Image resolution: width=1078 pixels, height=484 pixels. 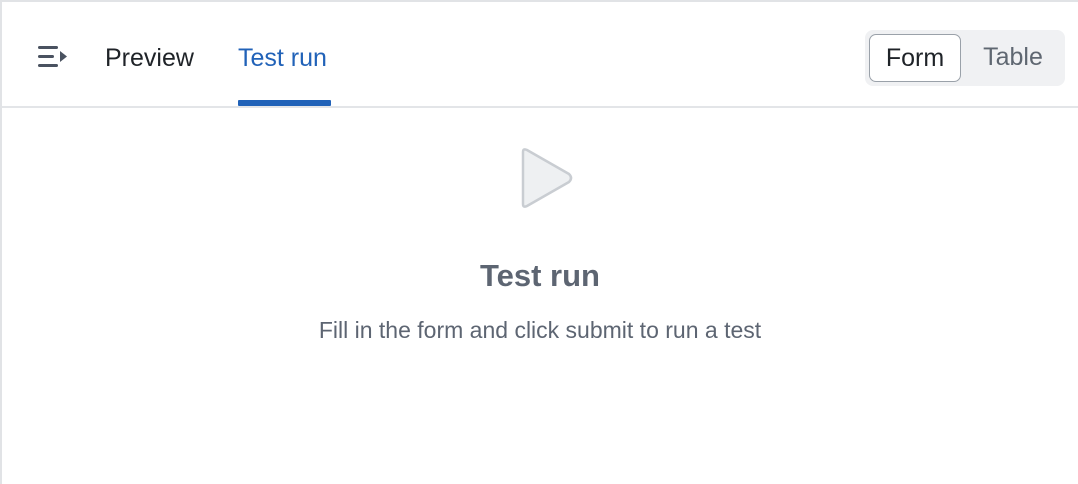 I want to click on tab-test-run: Test run, so click(x=282, y=73).